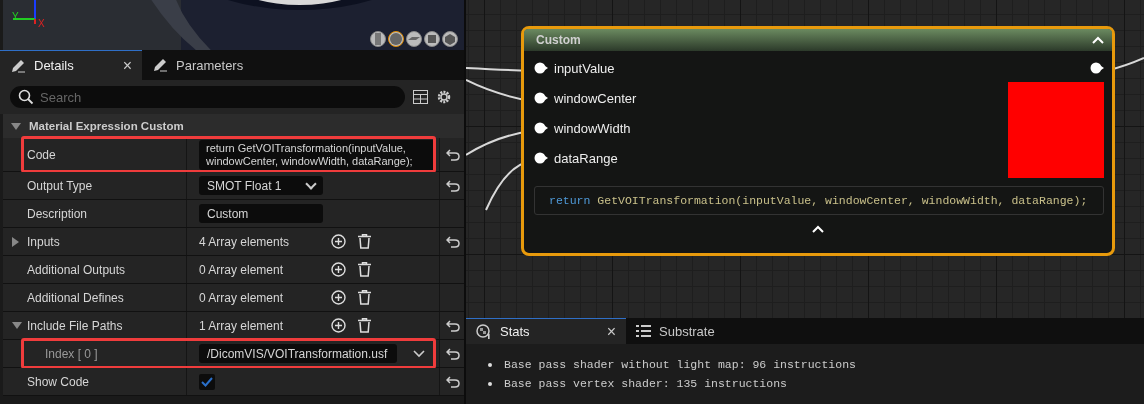 The height and width of the screenshot is (404, 1144). I want to click on property-label: Additional Outputs, so click(76, 269).